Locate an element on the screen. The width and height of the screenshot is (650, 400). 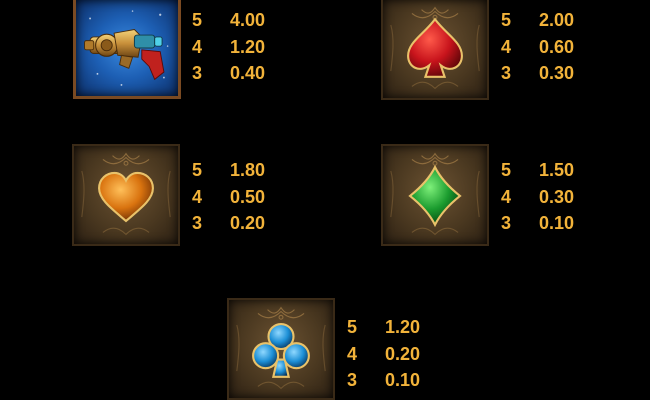
symbol-tile-club is located at coordinates (281, 349).